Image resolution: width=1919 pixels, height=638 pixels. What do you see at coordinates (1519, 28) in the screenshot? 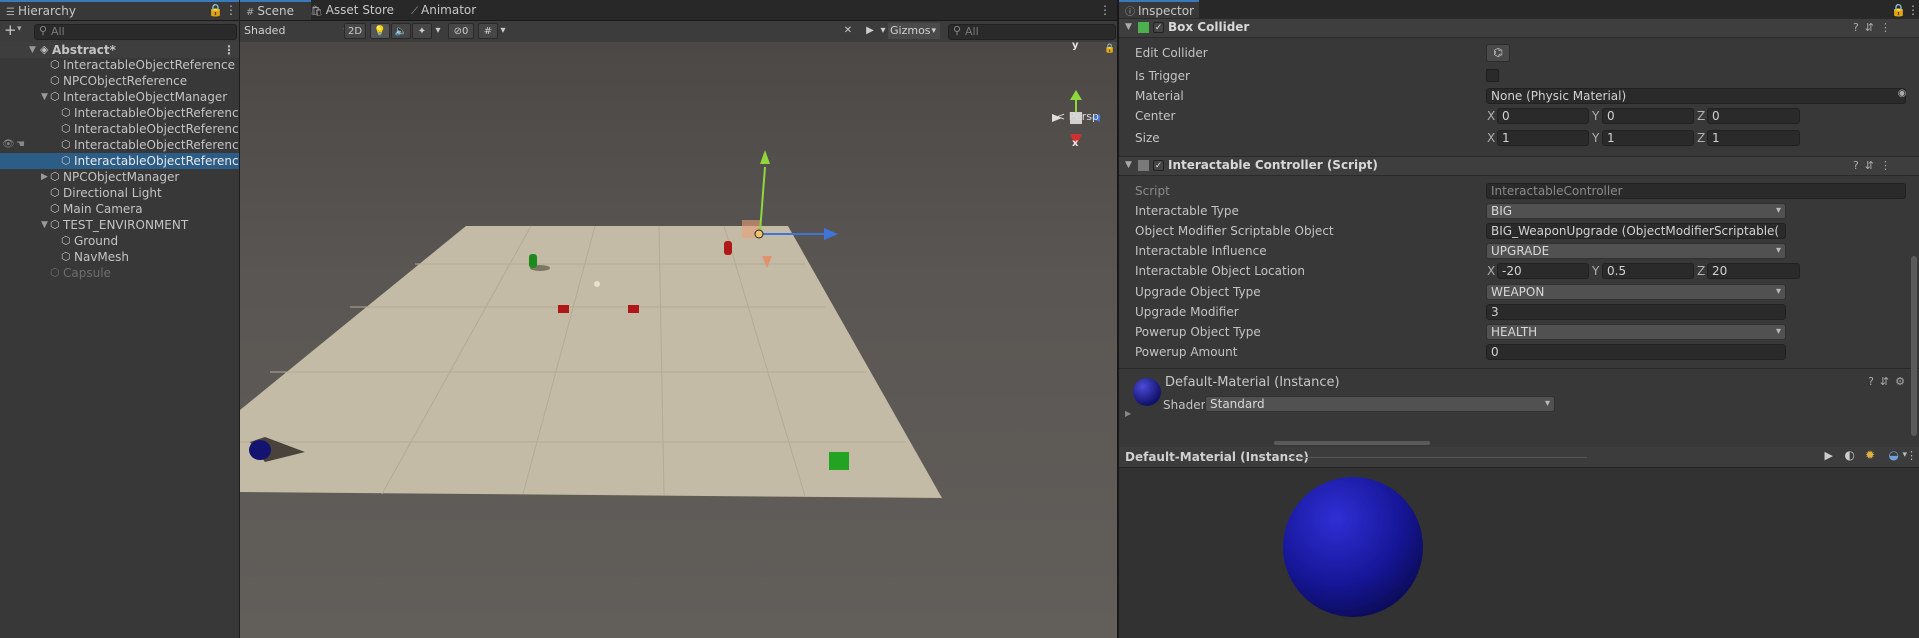
I see `box-collider-header: ▼ ✓ Box Collider ?⇵⋮` at bounding box center [1519, 28].